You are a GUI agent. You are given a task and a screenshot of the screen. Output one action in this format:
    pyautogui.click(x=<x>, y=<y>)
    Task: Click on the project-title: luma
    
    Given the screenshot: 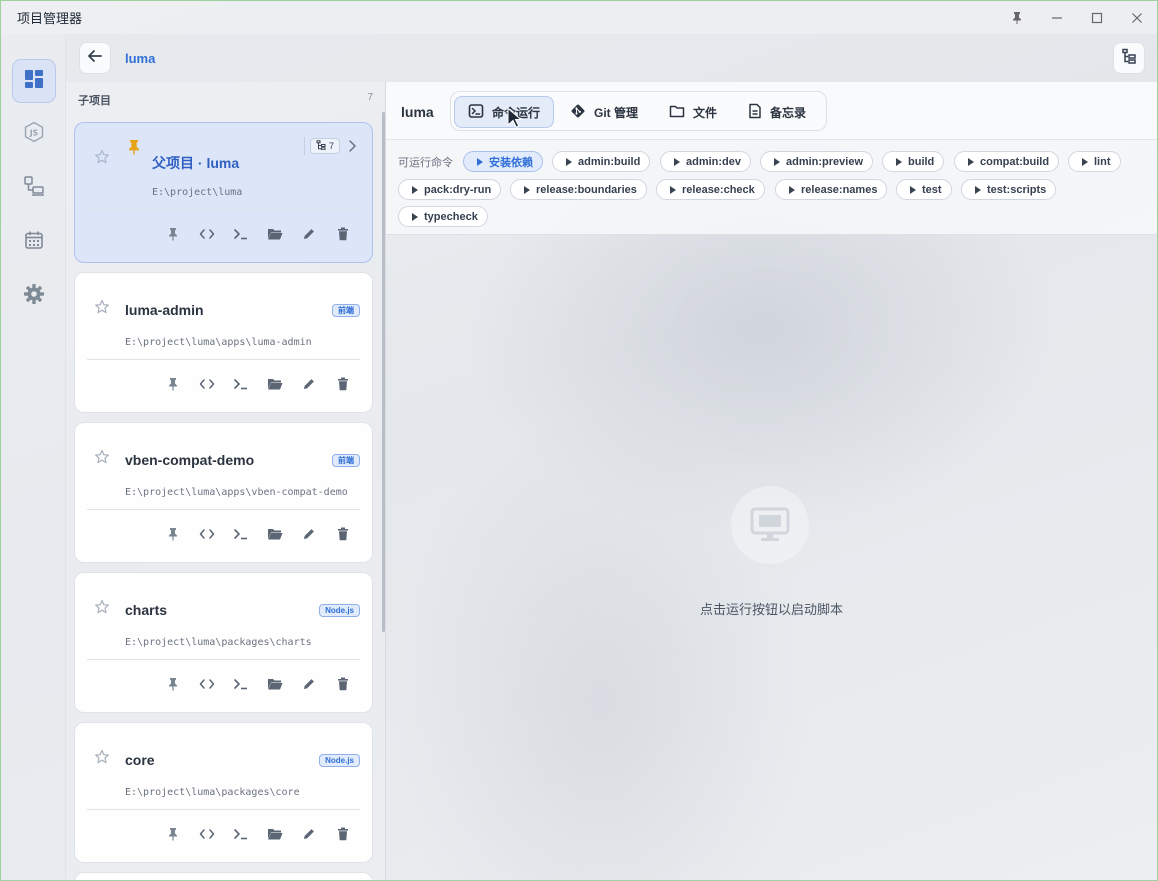 What is the action you would take?
    pyautogui.click(x=417, y=112)
    